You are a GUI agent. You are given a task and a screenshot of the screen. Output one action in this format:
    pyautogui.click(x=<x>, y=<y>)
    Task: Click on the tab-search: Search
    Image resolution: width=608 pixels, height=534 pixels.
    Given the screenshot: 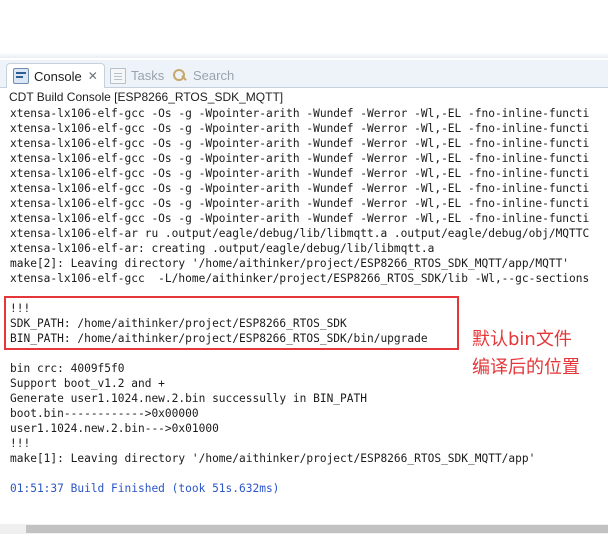 What is the action you would take?
    pyautogui.click(x=203, y=75)
    